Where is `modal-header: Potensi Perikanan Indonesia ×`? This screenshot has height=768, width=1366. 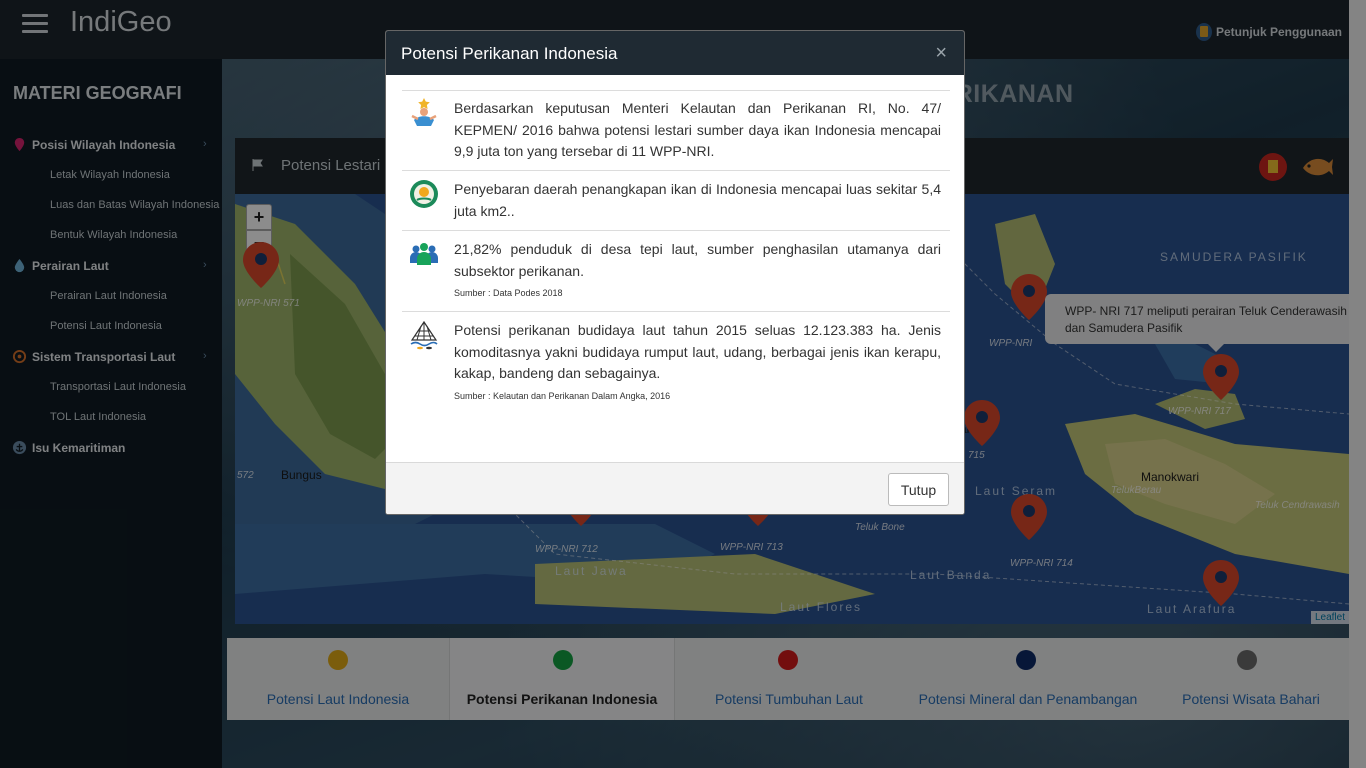 modal-header: Potensi Perikanan Indonesia × is located at coordinates (675, 53).